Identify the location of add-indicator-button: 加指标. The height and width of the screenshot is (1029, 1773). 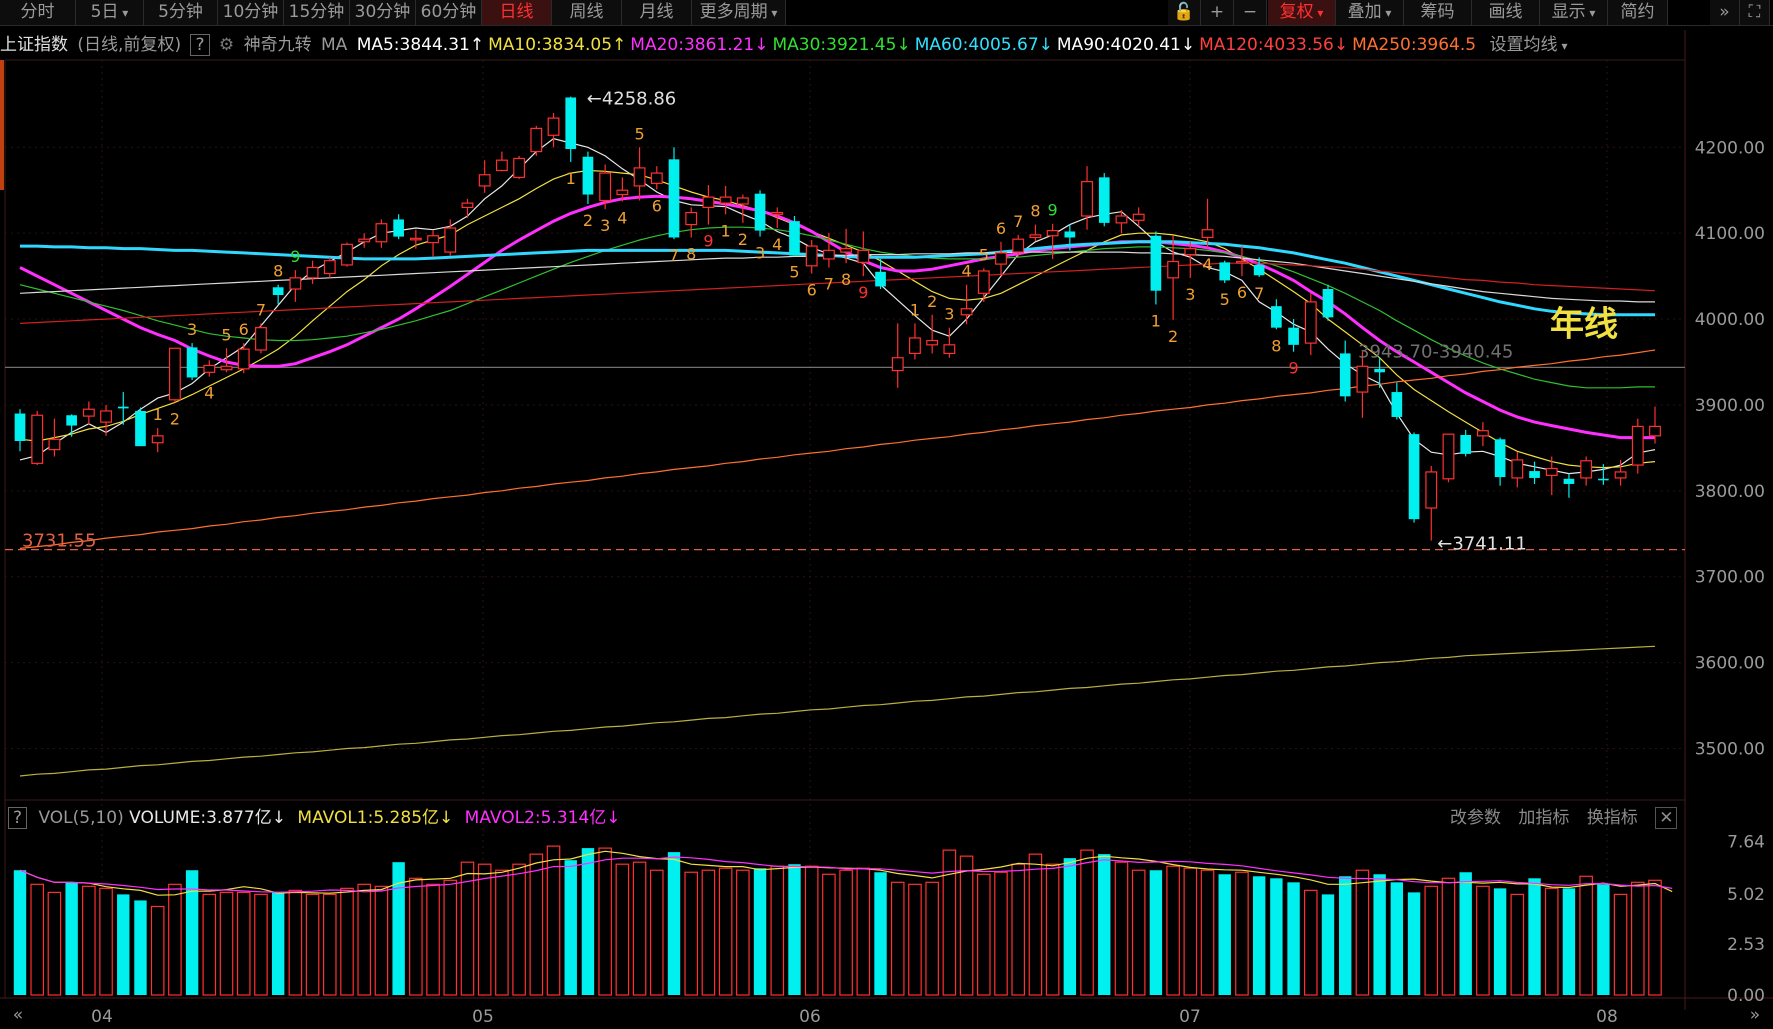
(1543, 818).